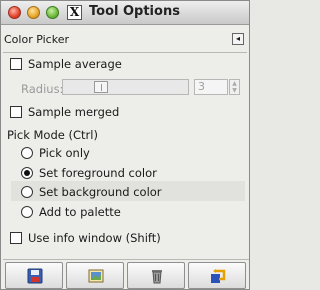 The image size is (320, 290). I want to click on reset-options-button, so click(217, 275).